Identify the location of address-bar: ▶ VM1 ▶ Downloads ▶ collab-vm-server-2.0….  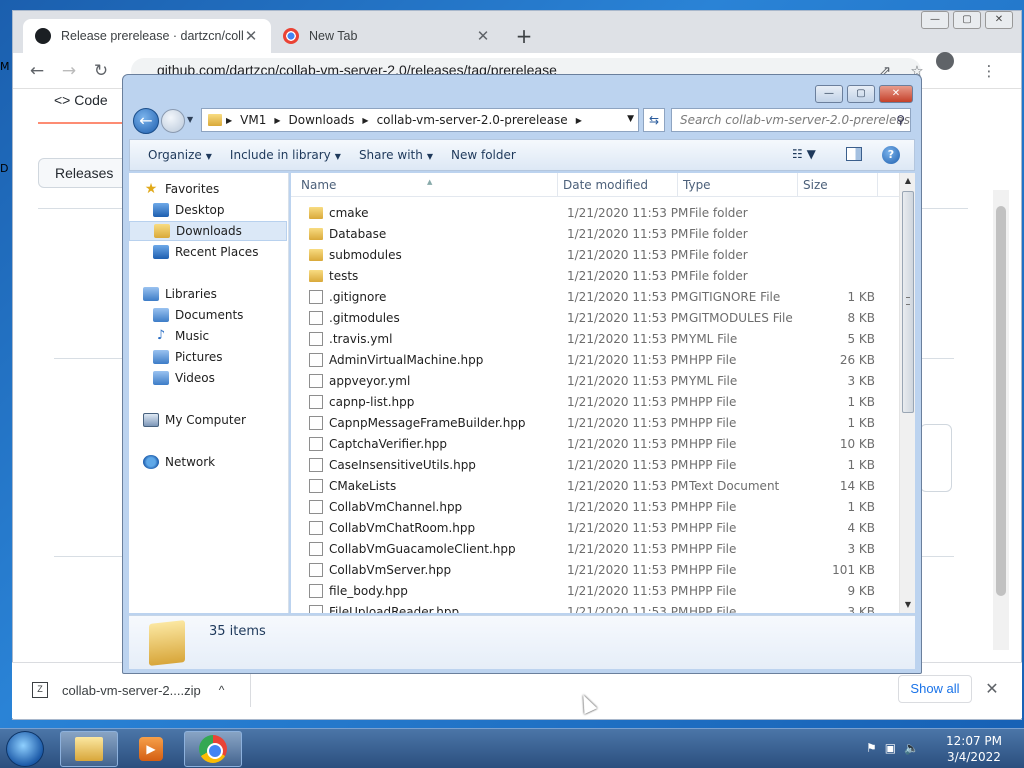
(420, 120).